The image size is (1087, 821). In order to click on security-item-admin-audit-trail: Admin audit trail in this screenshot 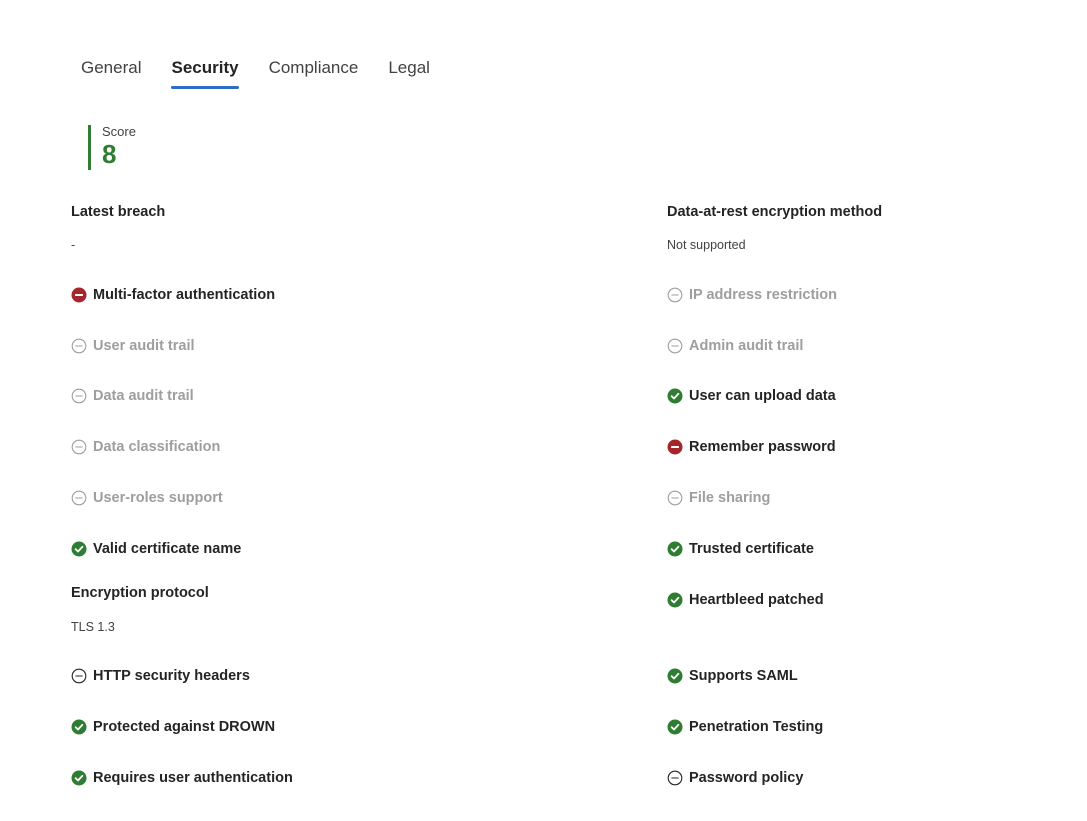, I will do `click(735, 346)`.